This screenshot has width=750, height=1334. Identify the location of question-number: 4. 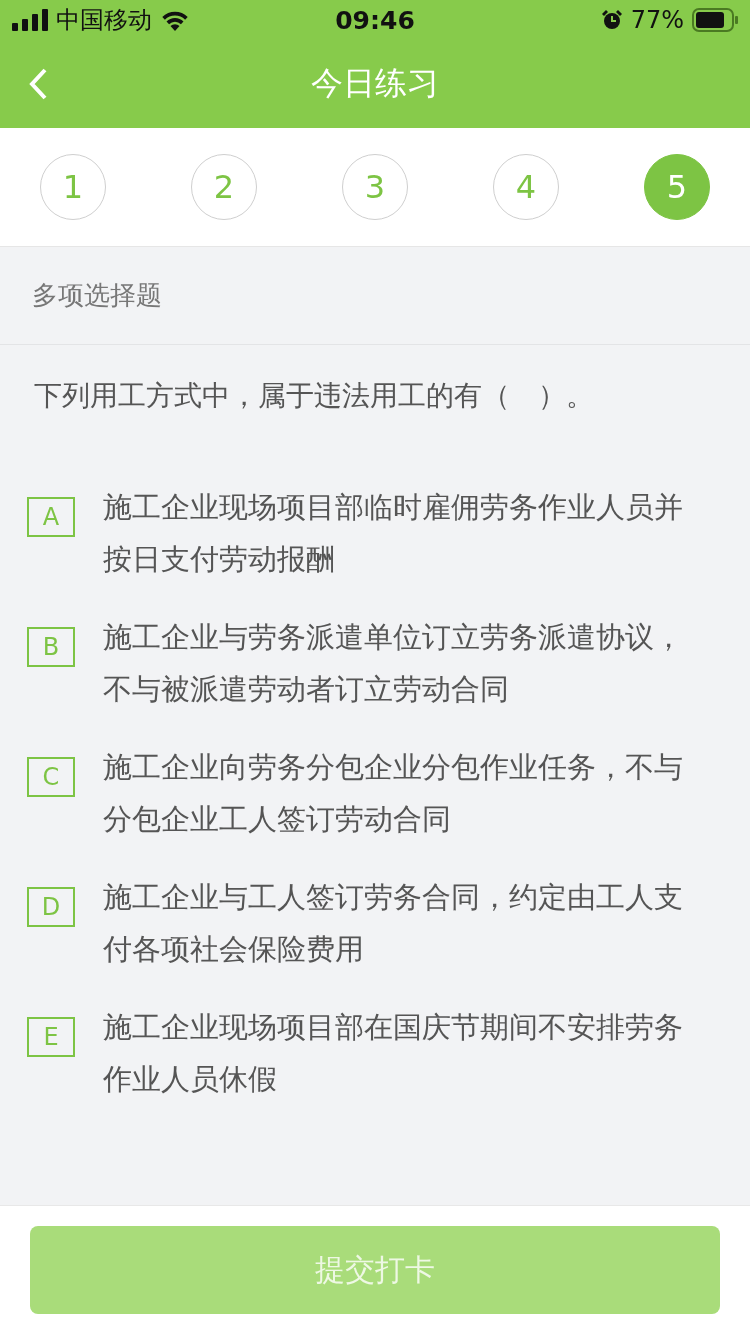
(526, 187).